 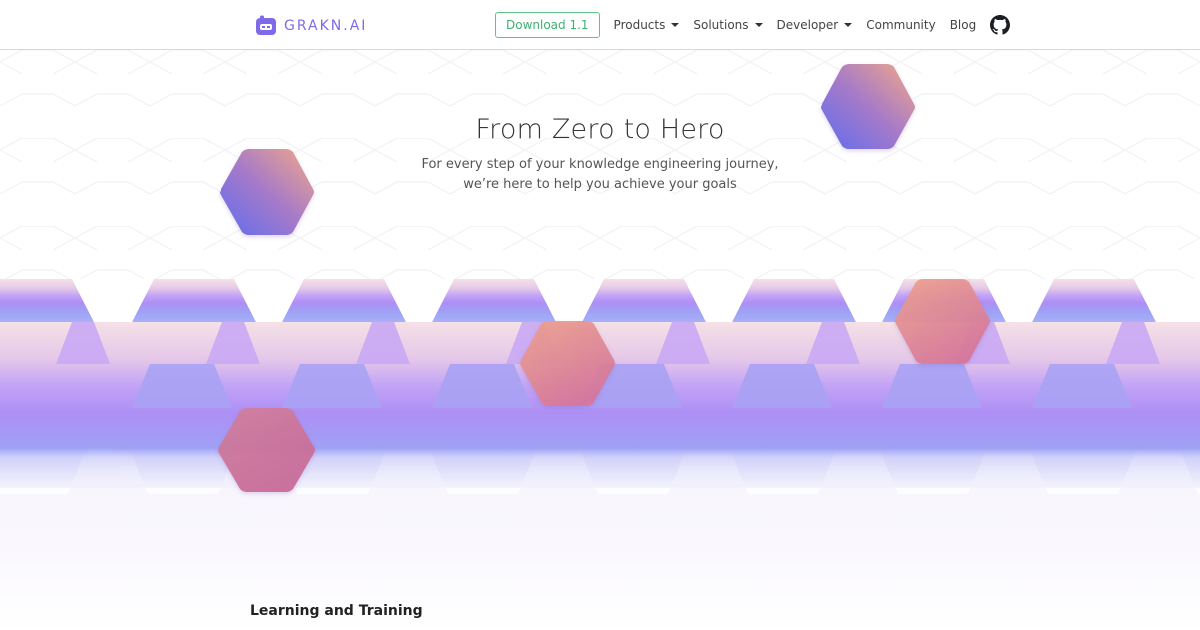 What do you see at coordinates (547, 25) in the screenshot?
I see `download-button: Download 1.1` at bounding box center [547, 25].